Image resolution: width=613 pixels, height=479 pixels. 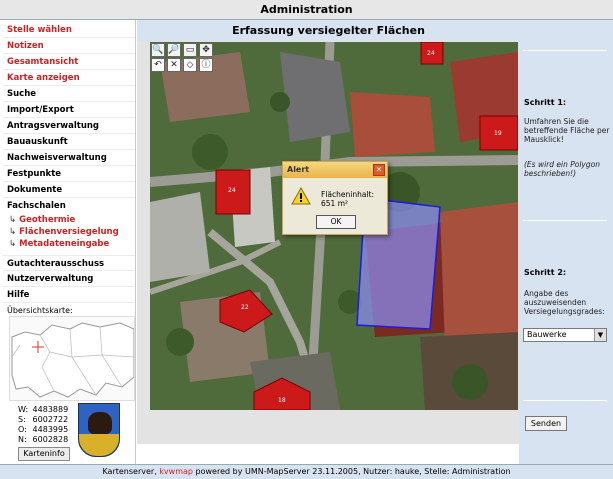 I want to click on delete-glyph: ✕, so click(x=174, y=65).